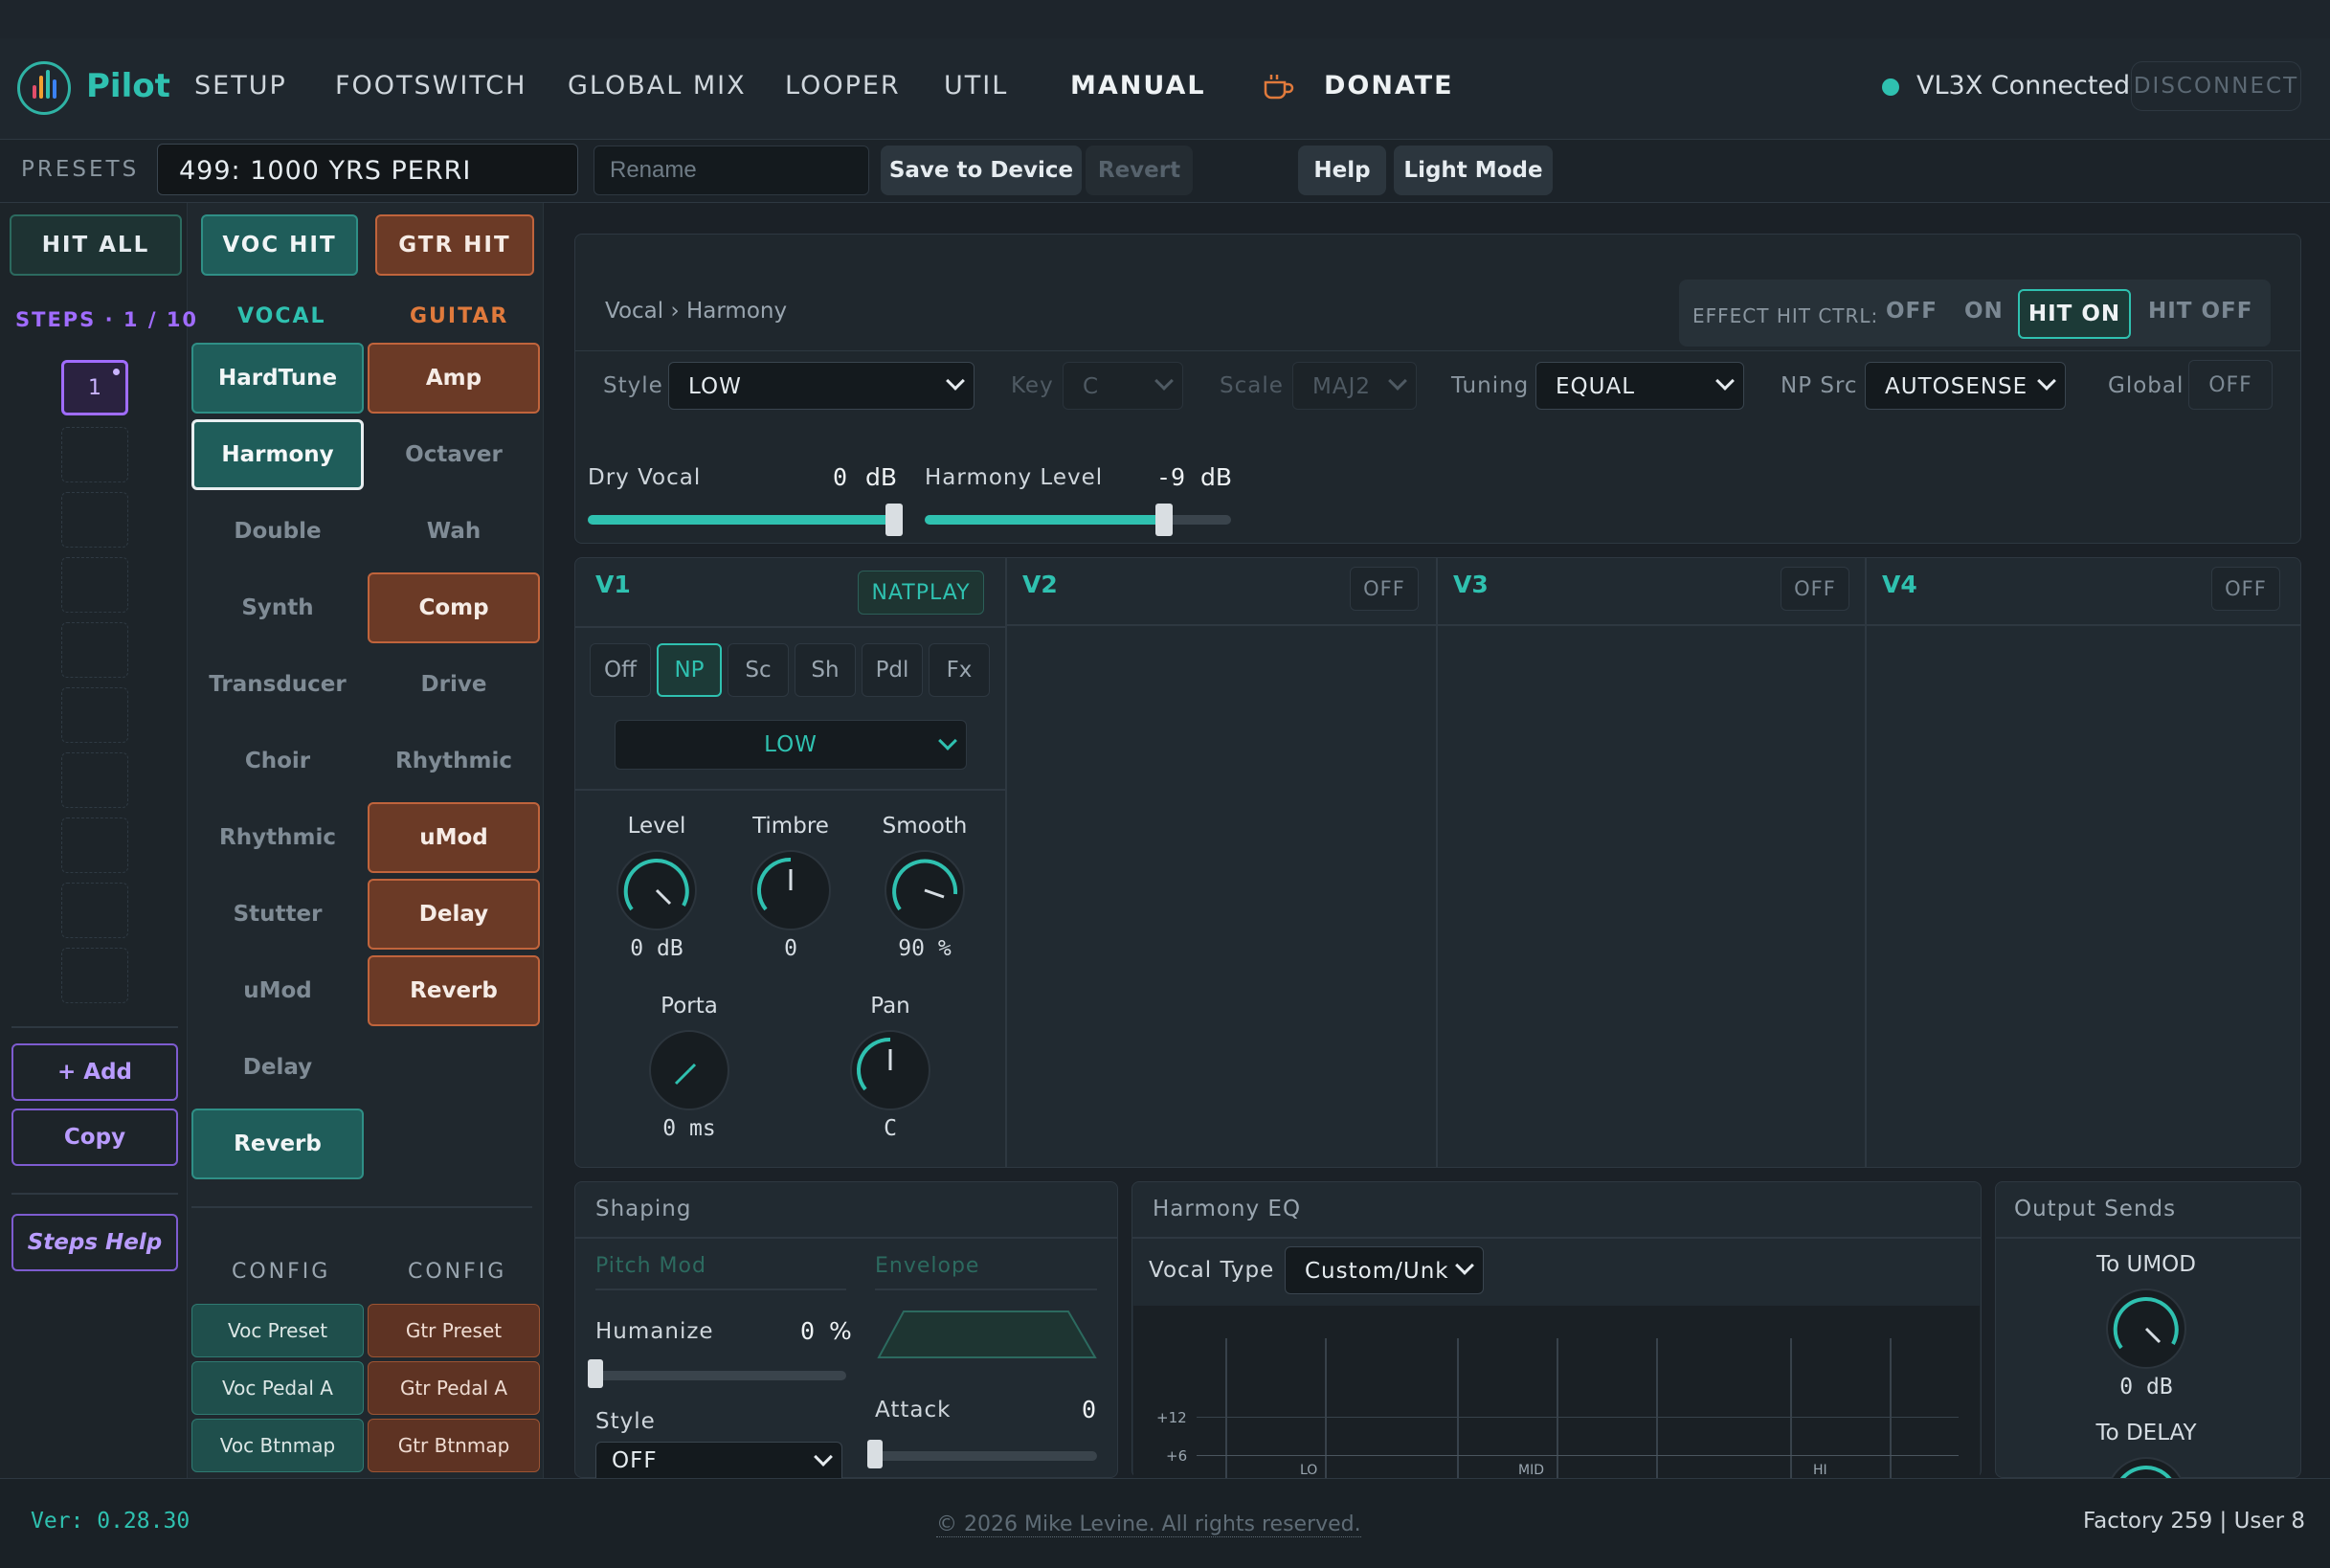 The height and width of the screenshot is (1568, 2330). Describe the element at coordinates (960, 670) in the screenshot. I see `voice-1-tab-fx: Fx` at that location.